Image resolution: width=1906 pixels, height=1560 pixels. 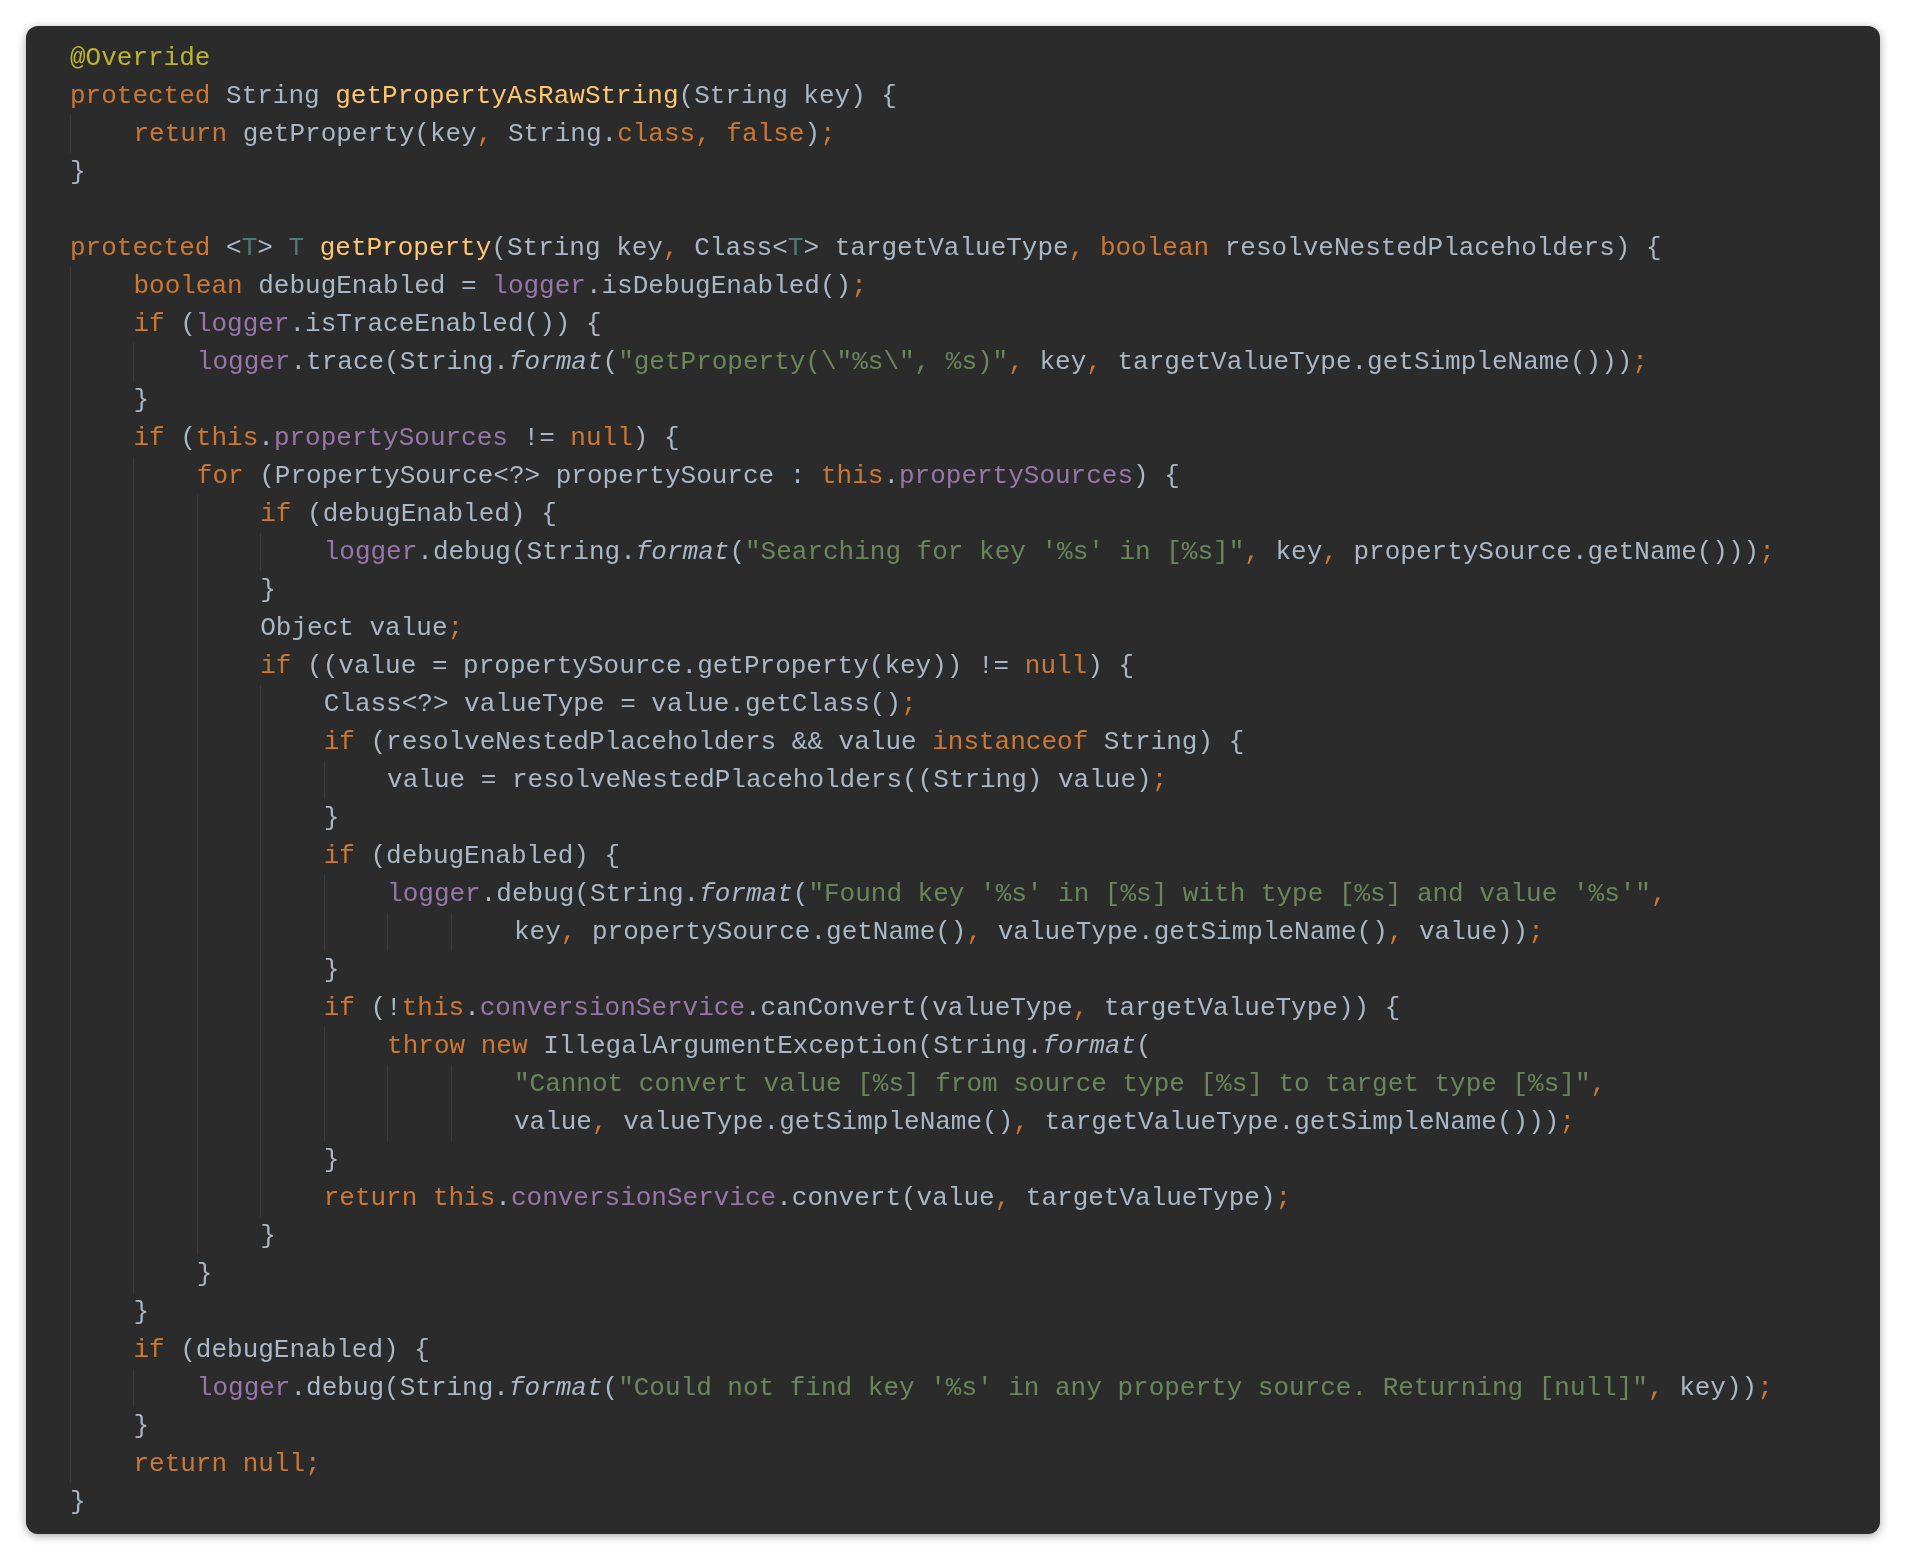 I want to click on code-line: return getProperty(key, String.class, false);, so click(x=963, y=134).